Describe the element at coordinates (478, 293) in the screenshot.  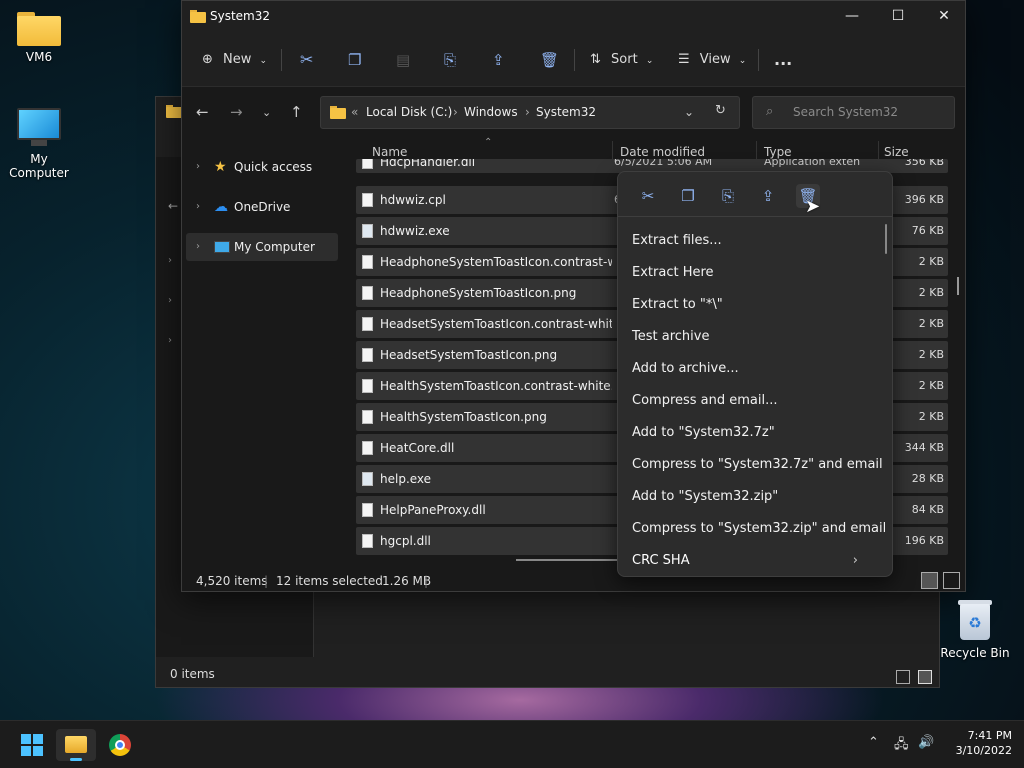
I see `file-name: HeadphoneSystemToastIcon.png` at that location.